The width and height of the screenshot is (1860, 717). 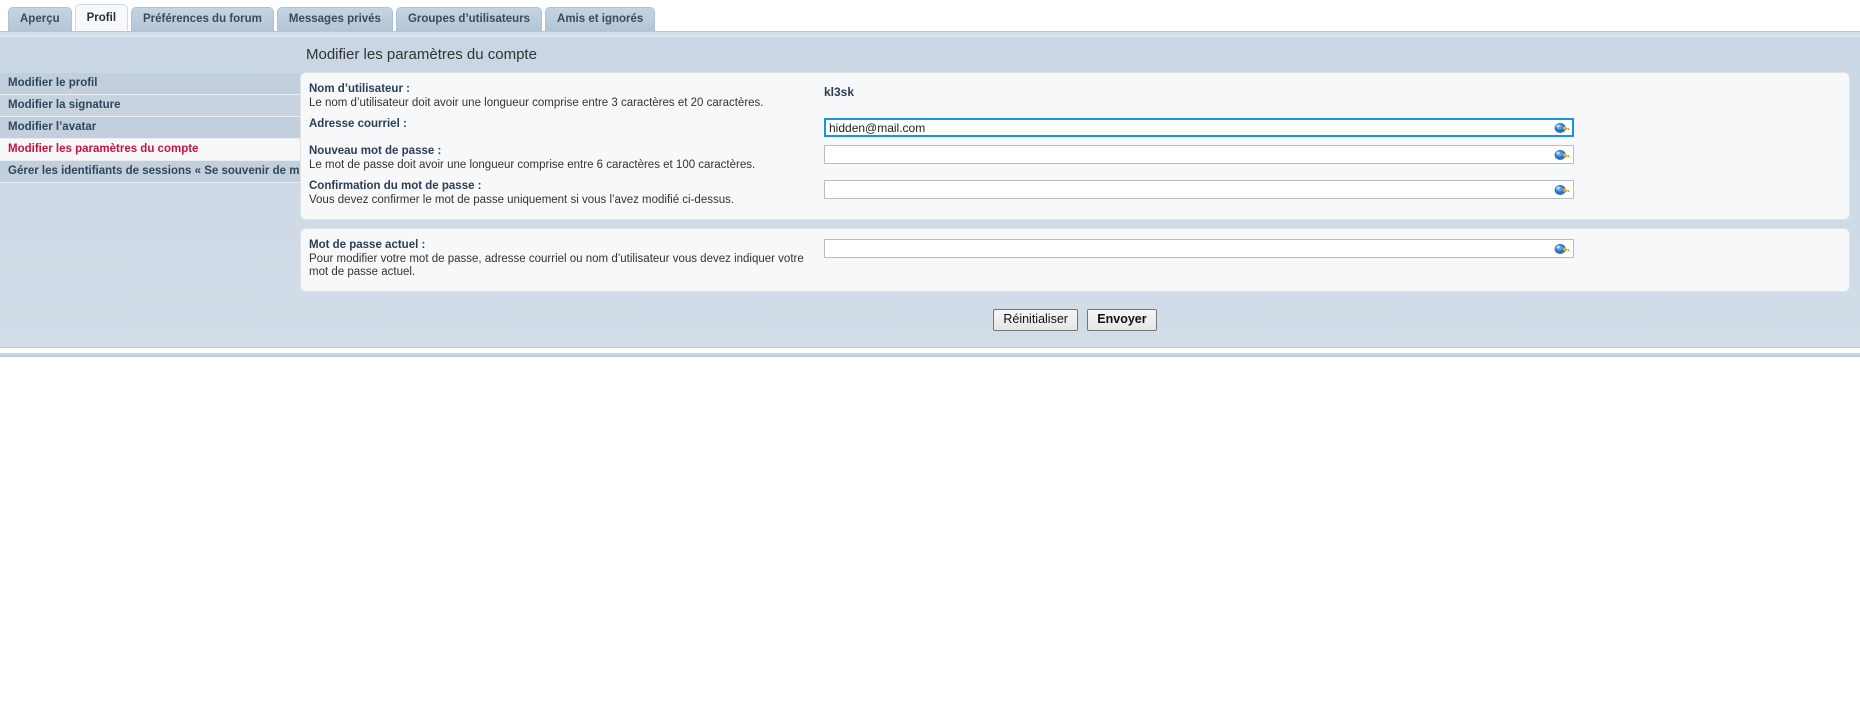 I want to click on confirm-password-input, so click(x=1199, y=189).